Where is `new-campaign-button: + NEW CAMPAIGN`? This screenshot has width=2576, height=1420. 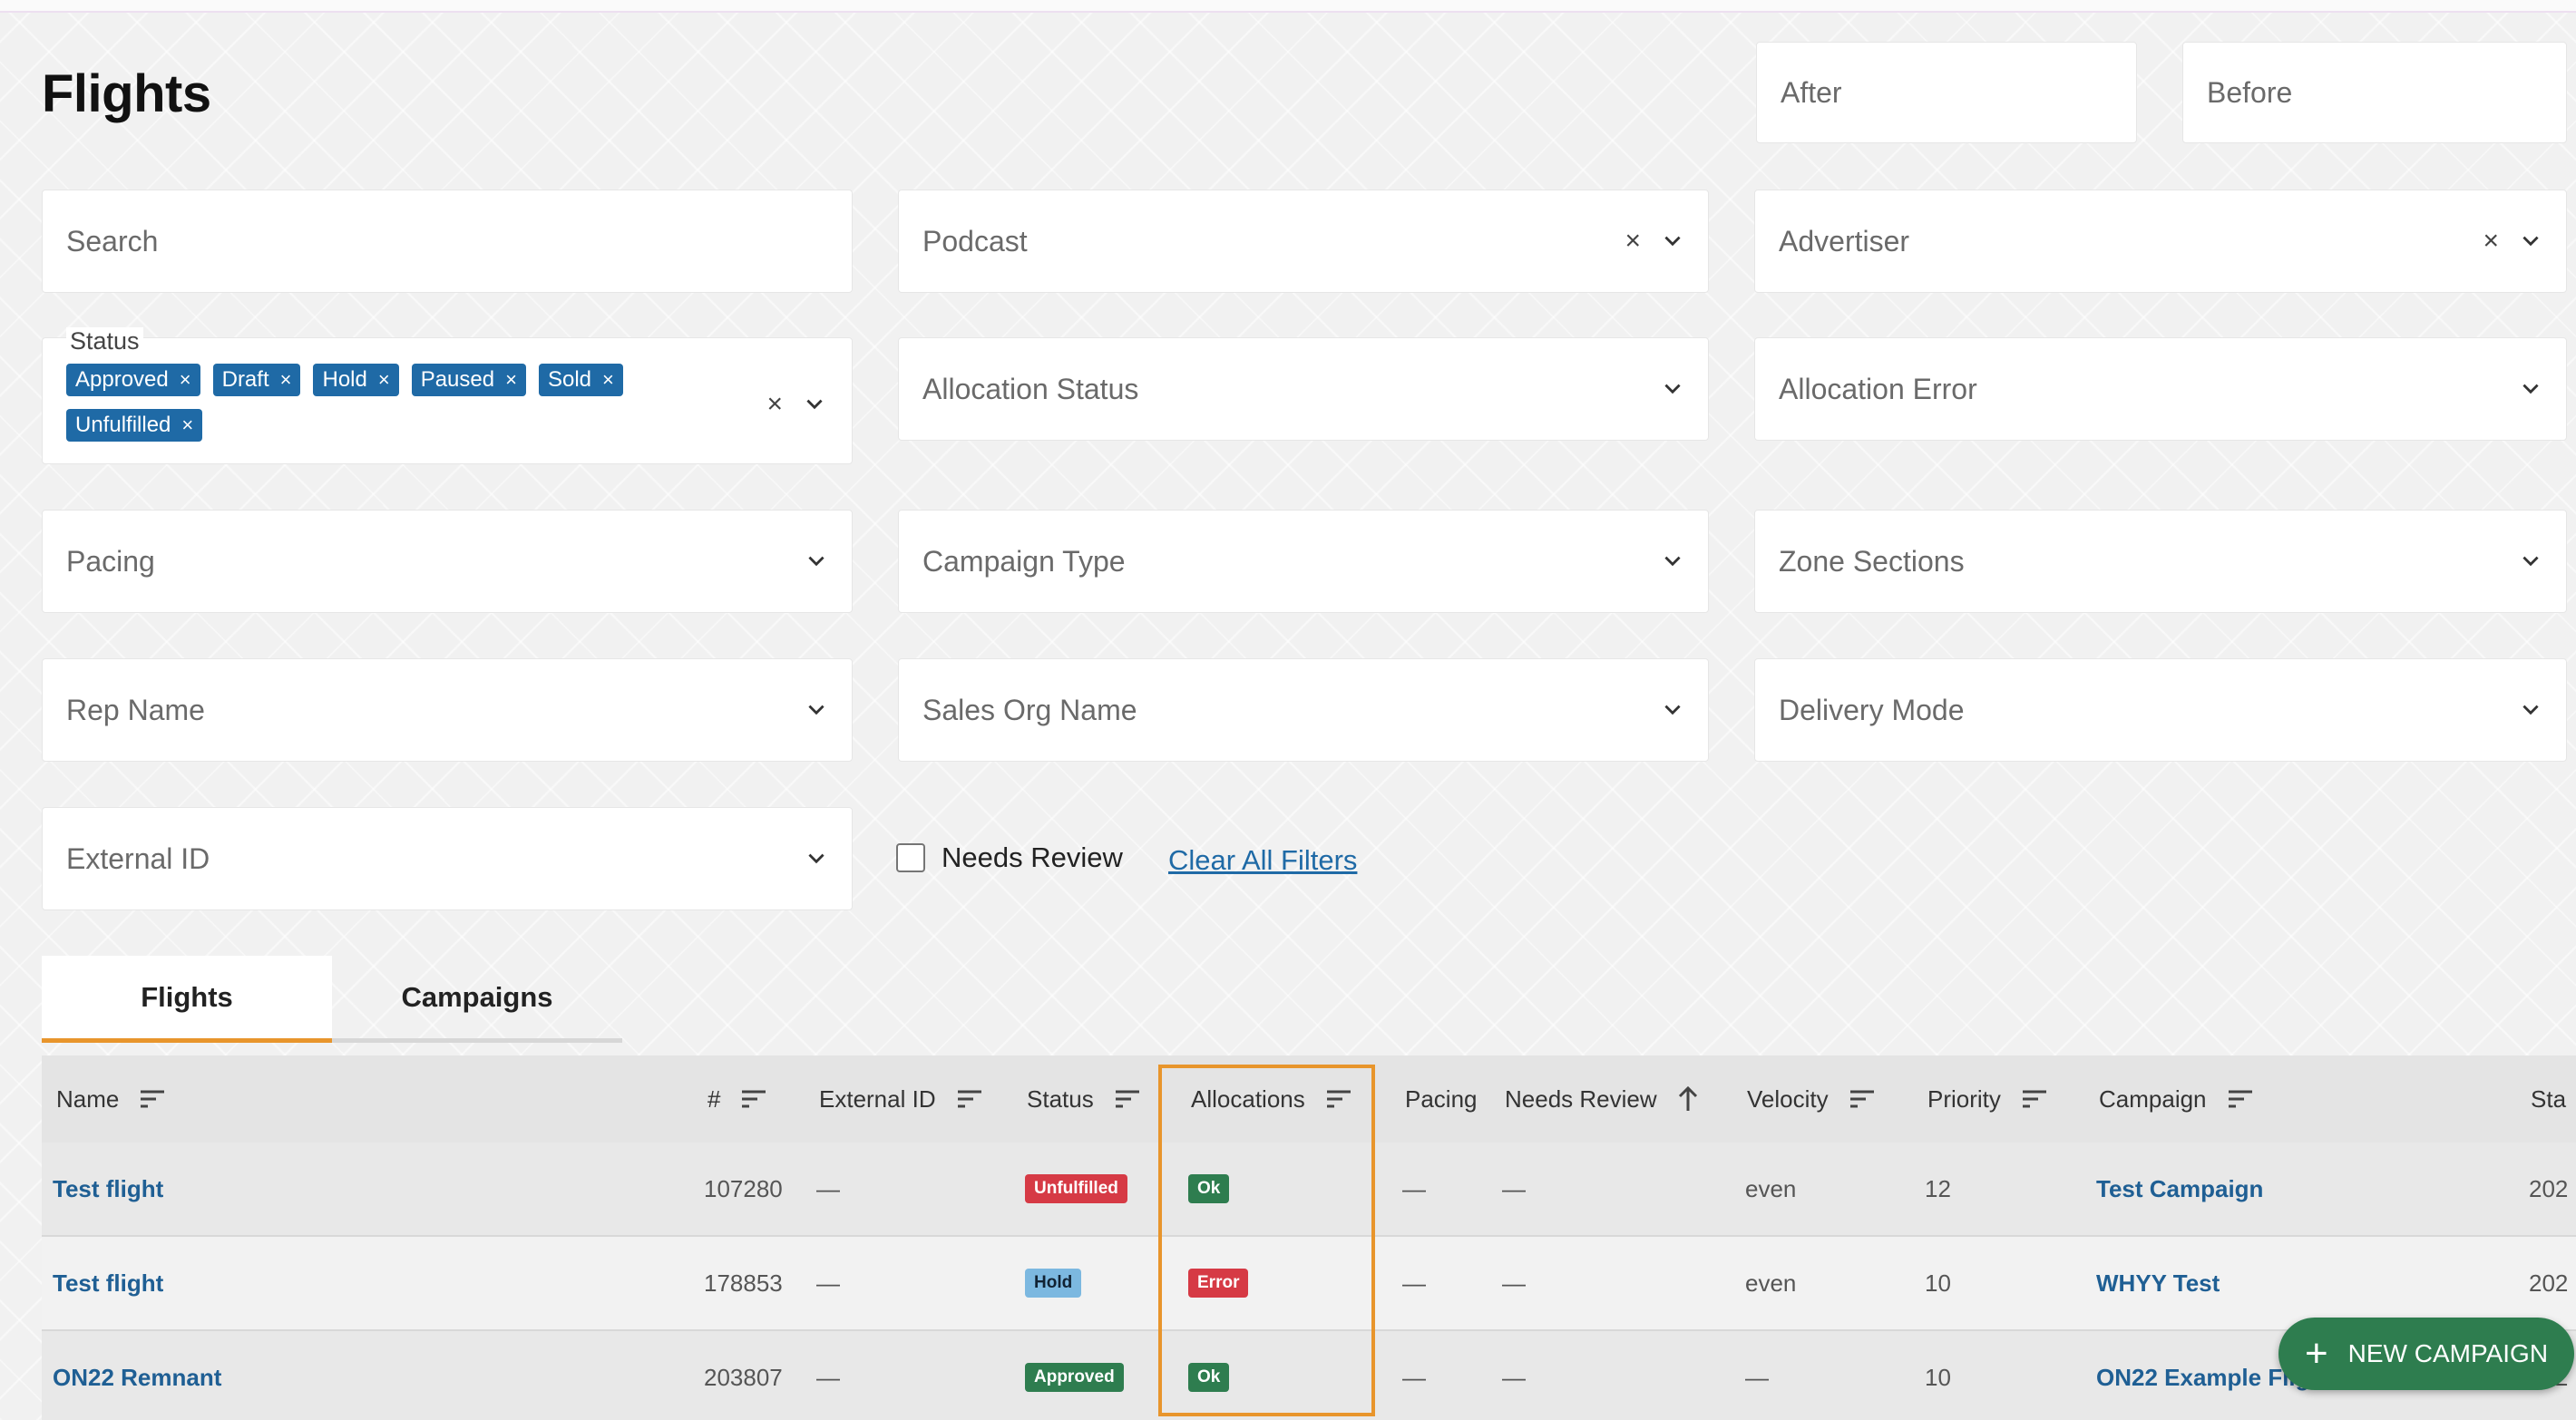 new-campaign-button: + NEW CAMPAIGN is located at coordinates (2426, 1354).